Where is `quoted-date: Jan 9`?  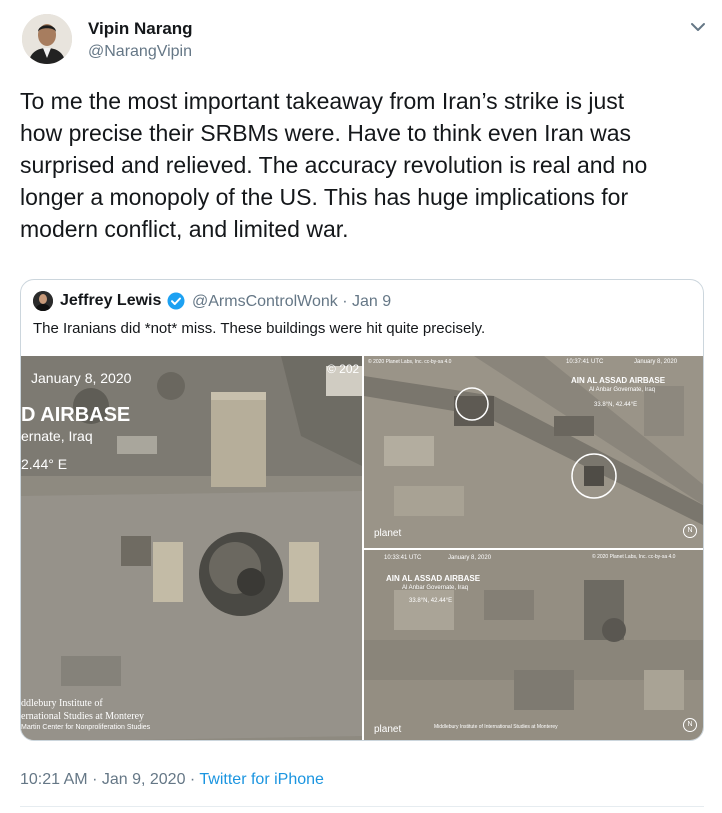 quoted-date: Jan 9 is located at coordinates (371, 301).